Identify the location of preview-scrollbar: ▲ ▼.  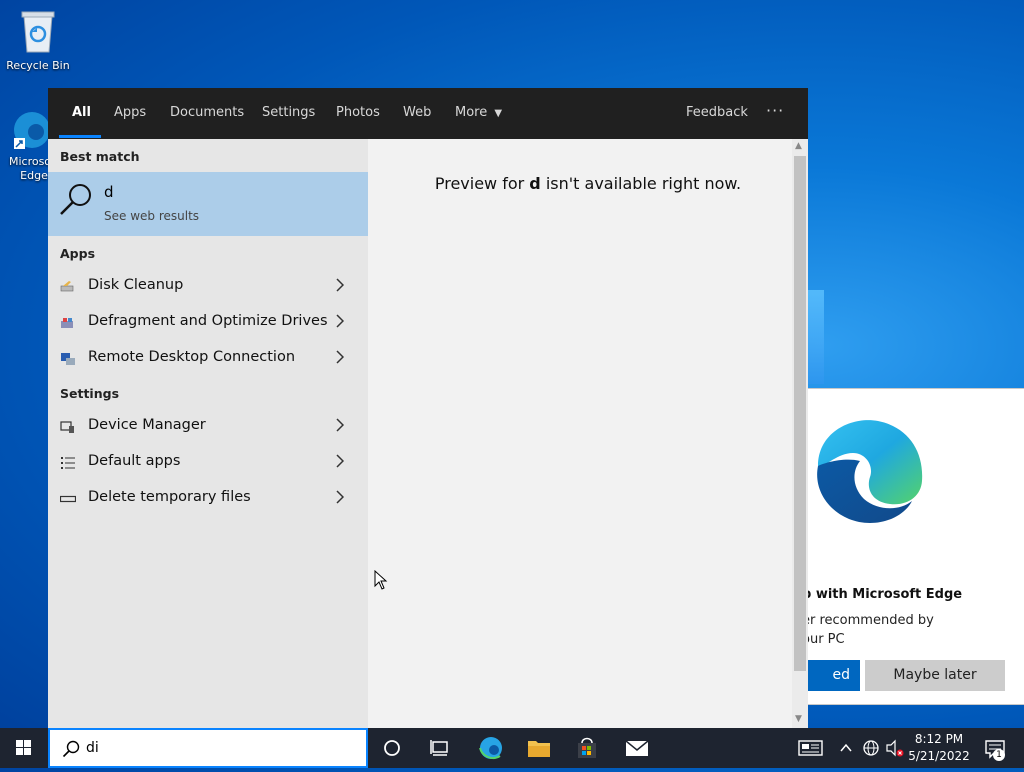
(800, 433).